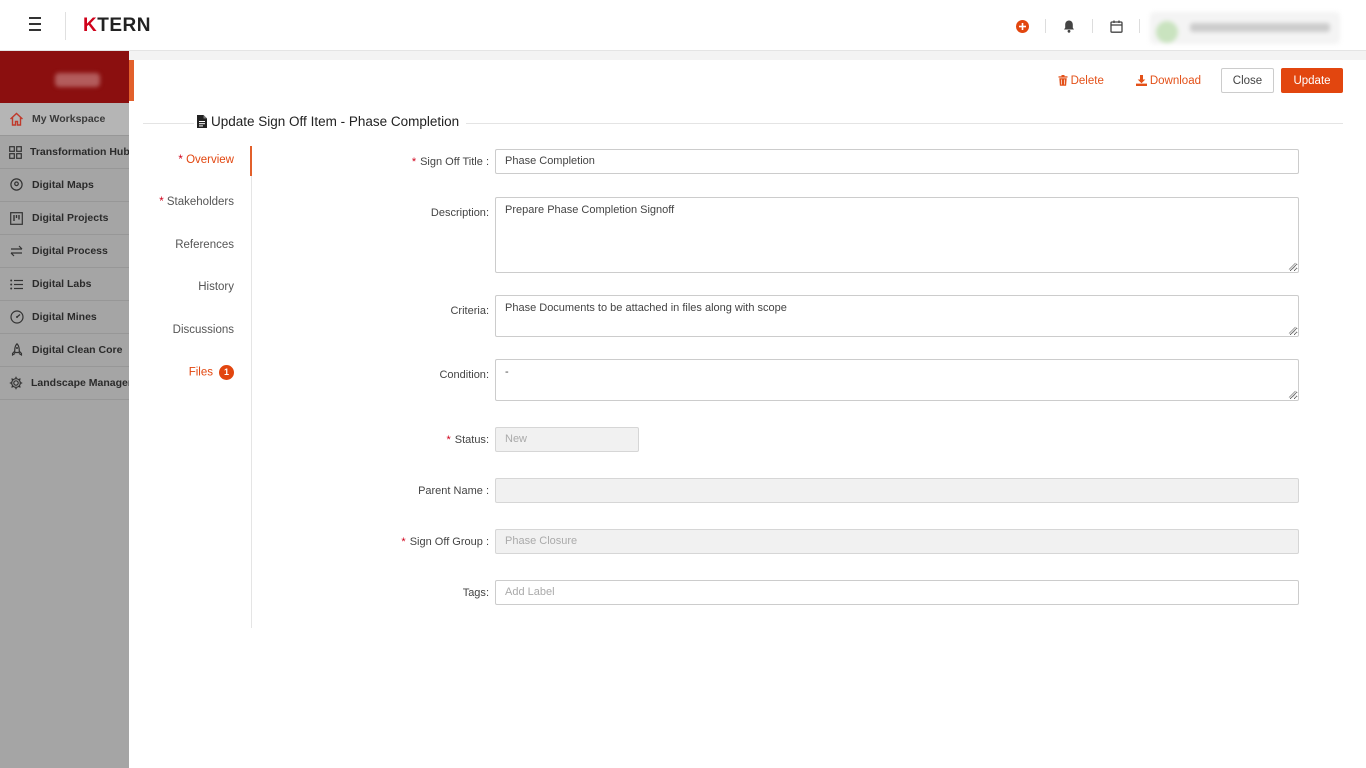 Image resolution: width=1366 pixels, height=768 pixels. Describe the element at coordinates (64, 350) in the screenshot. I see `sidebar-item-digital-clean-core: Digital Clean Core` at that location.